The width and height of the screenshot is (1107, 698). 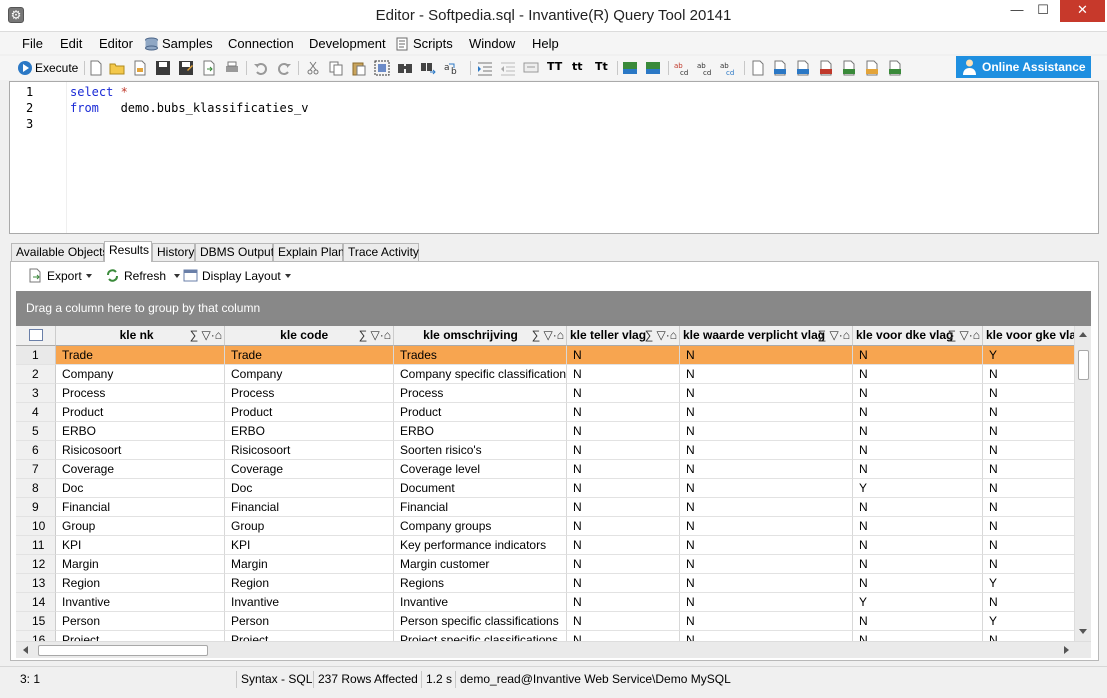 What do you see at coordinates (163, 68) in the screenshot?
I see `save-icon` at bounding box center [163, 68].